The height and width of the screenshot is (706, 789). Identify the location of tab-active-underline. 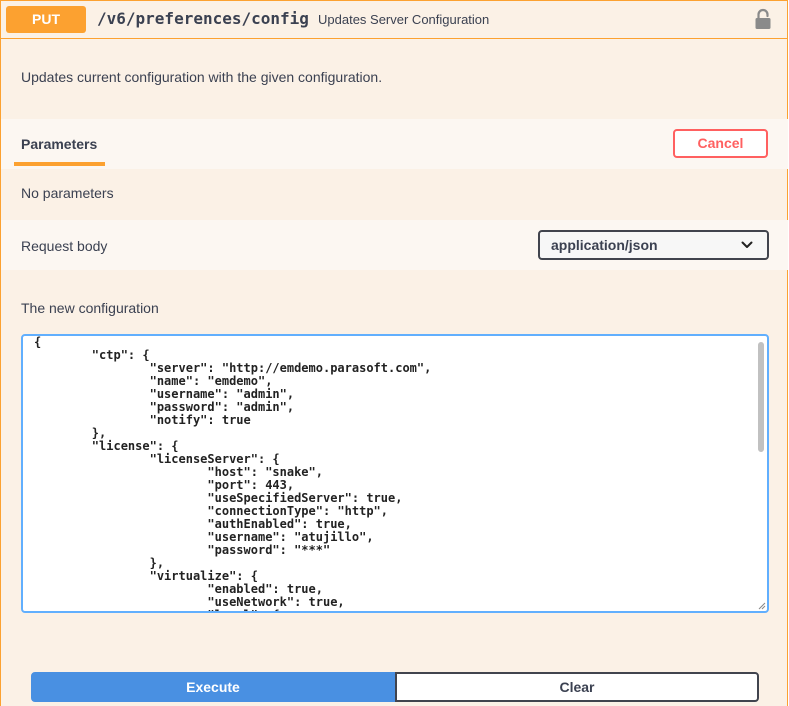
(59, 164).